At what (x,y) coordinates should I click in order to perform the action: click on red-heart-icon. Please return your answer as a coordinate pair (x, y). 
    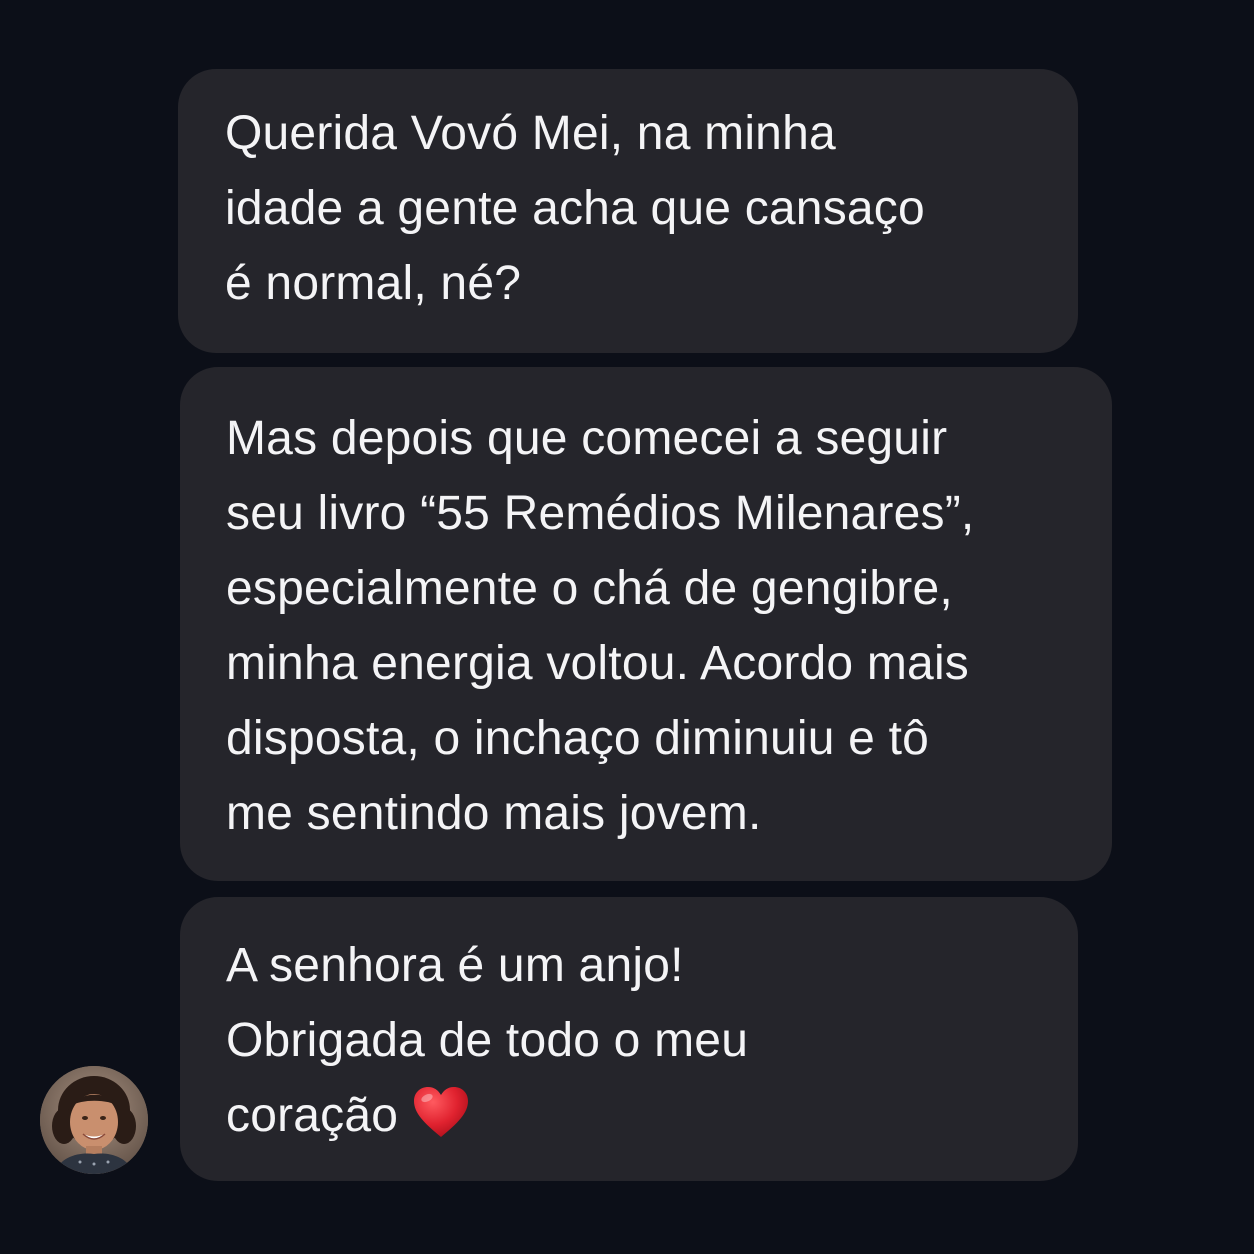
    Looking at the image, I should click on (441, 1112).